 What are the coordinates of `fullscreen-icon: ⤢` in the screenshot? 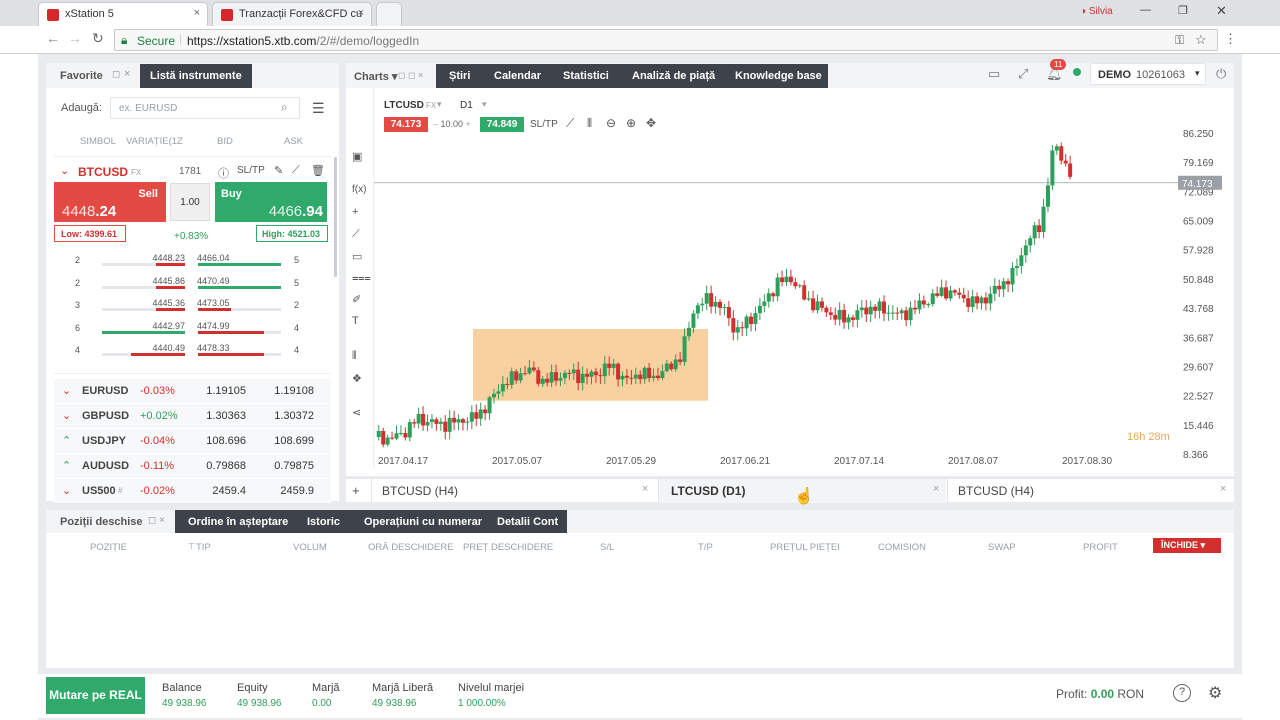 It's located at (1023, 74).